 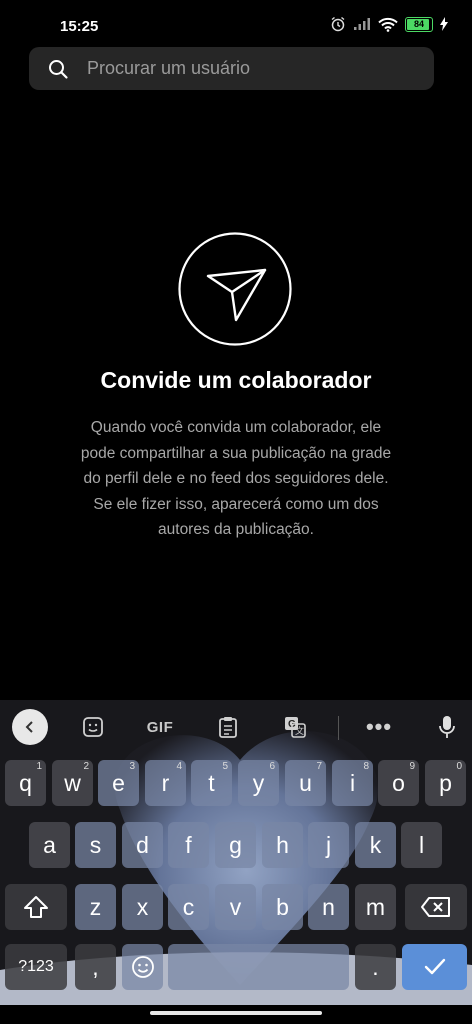 I want to click on translate-icon: G文, so click(x=295, y=727).